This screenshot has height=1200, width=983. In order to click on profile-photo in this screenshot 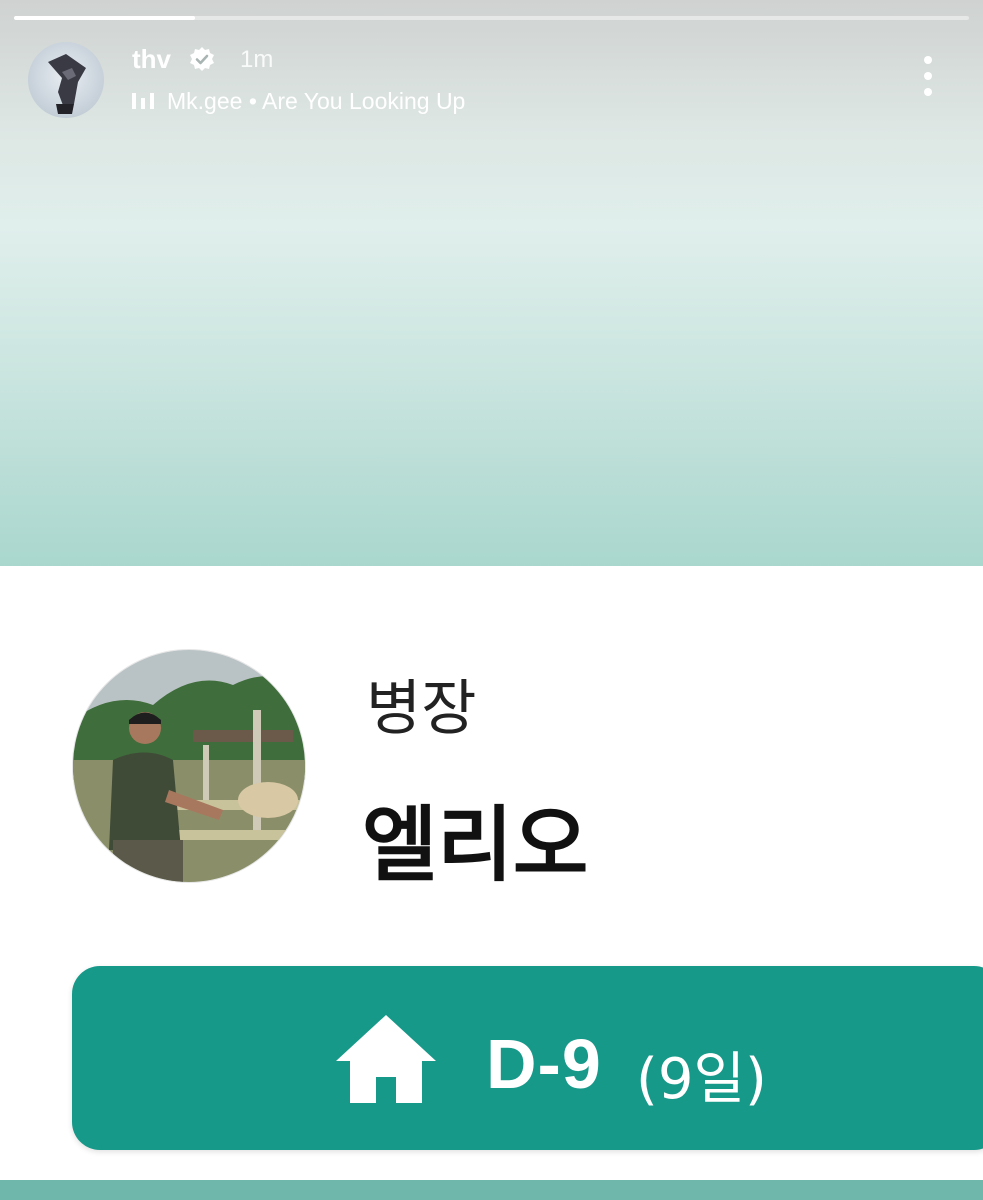, I will do `click(189, 766)`.